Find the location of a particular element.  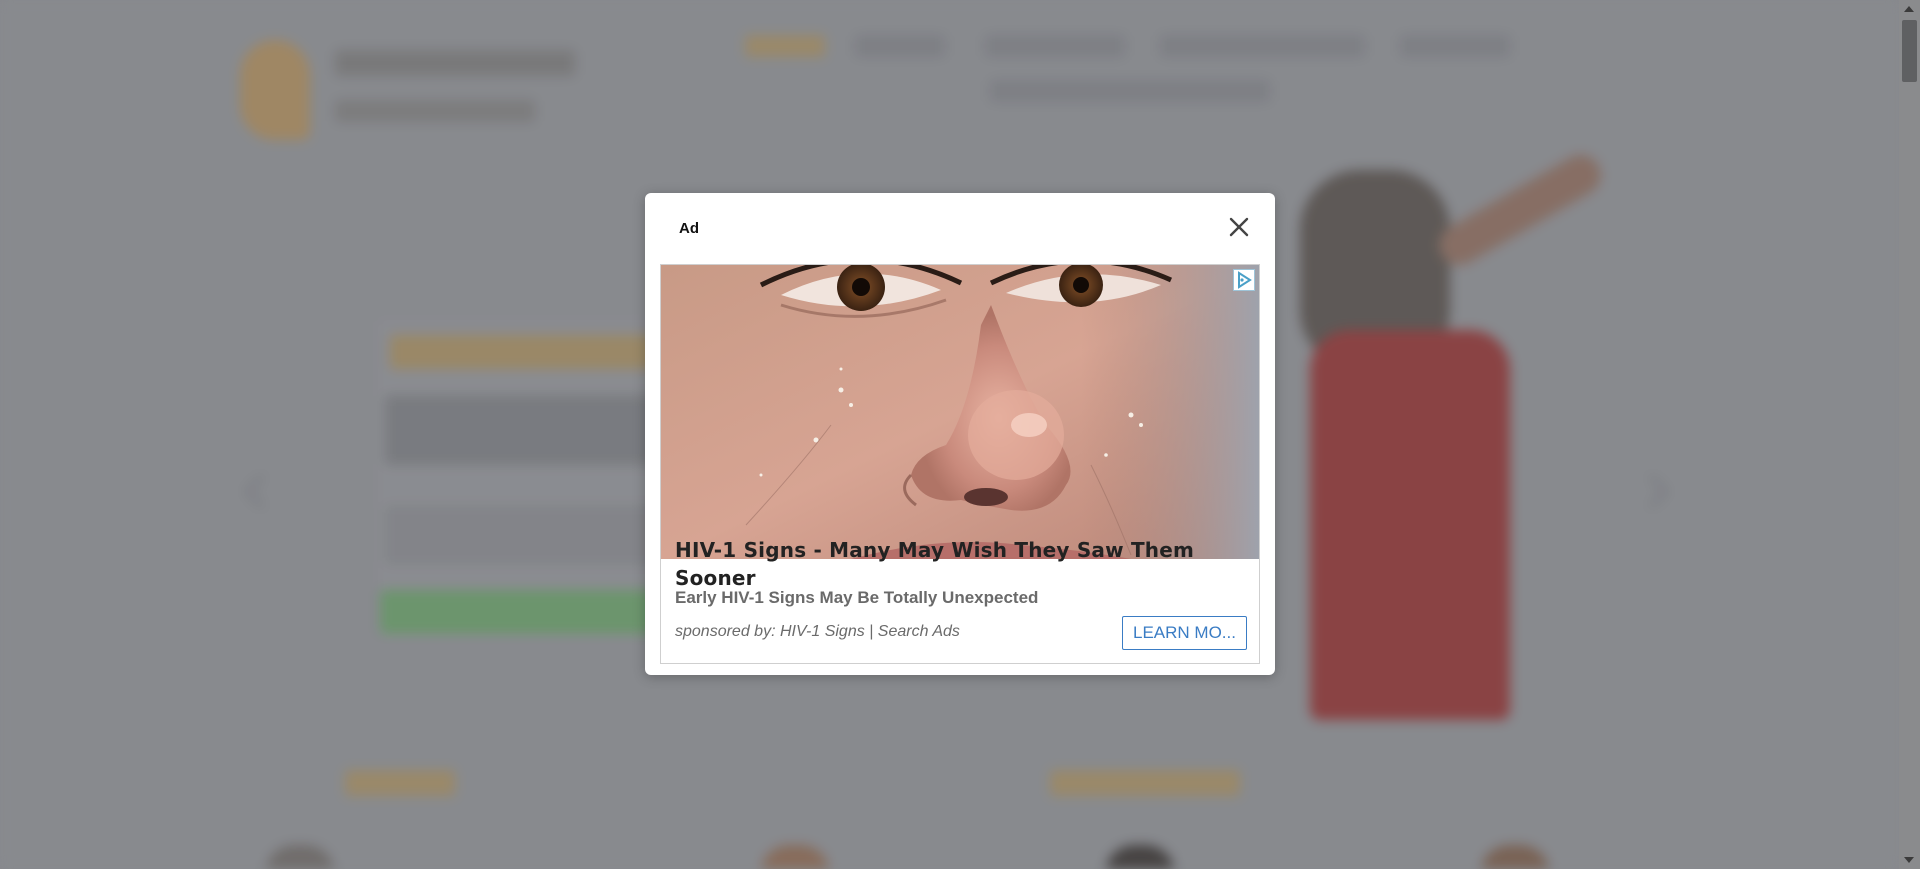

adchoices-icon is located at coordinates (1244, 280).